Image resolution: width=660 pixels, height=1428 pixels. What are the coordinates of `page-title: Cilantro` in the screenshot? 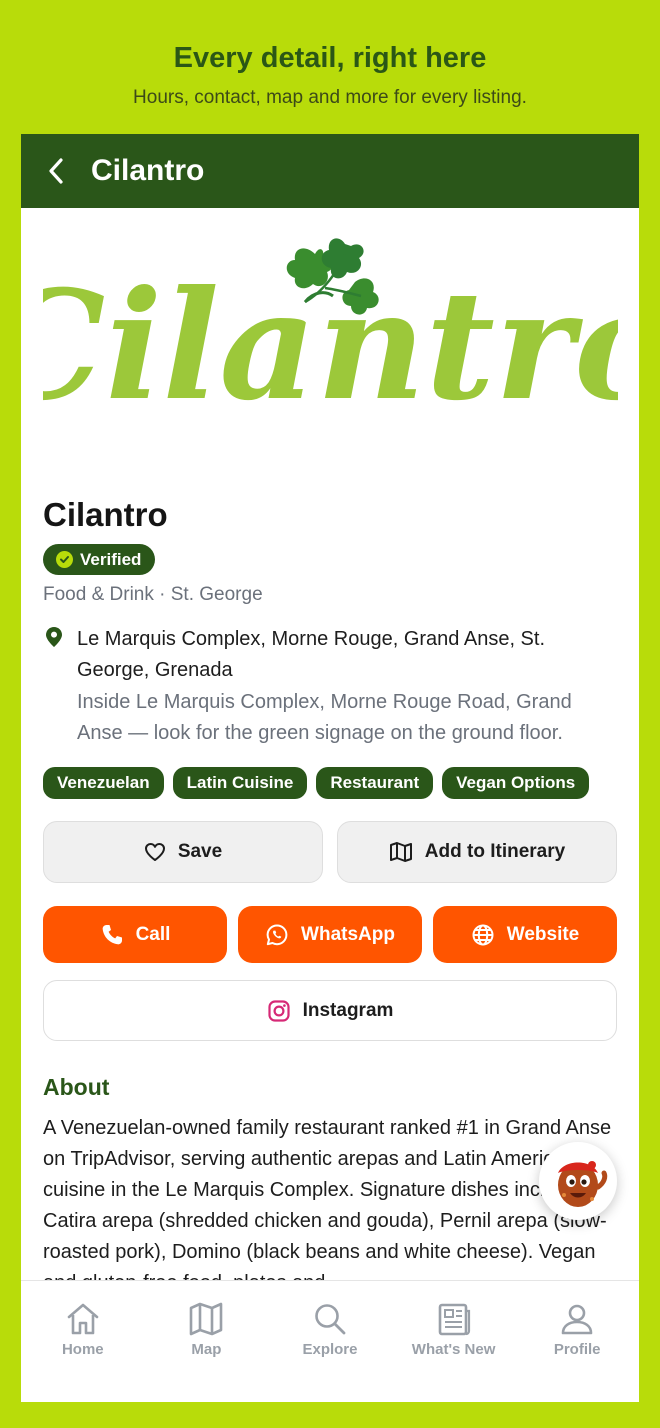 It's located at (148, 170).